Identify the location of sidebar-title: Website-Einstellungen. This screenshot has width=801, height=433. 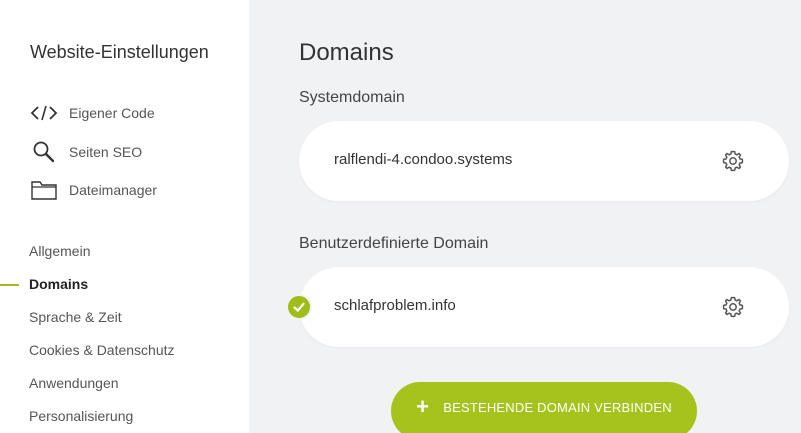
(119, 52).